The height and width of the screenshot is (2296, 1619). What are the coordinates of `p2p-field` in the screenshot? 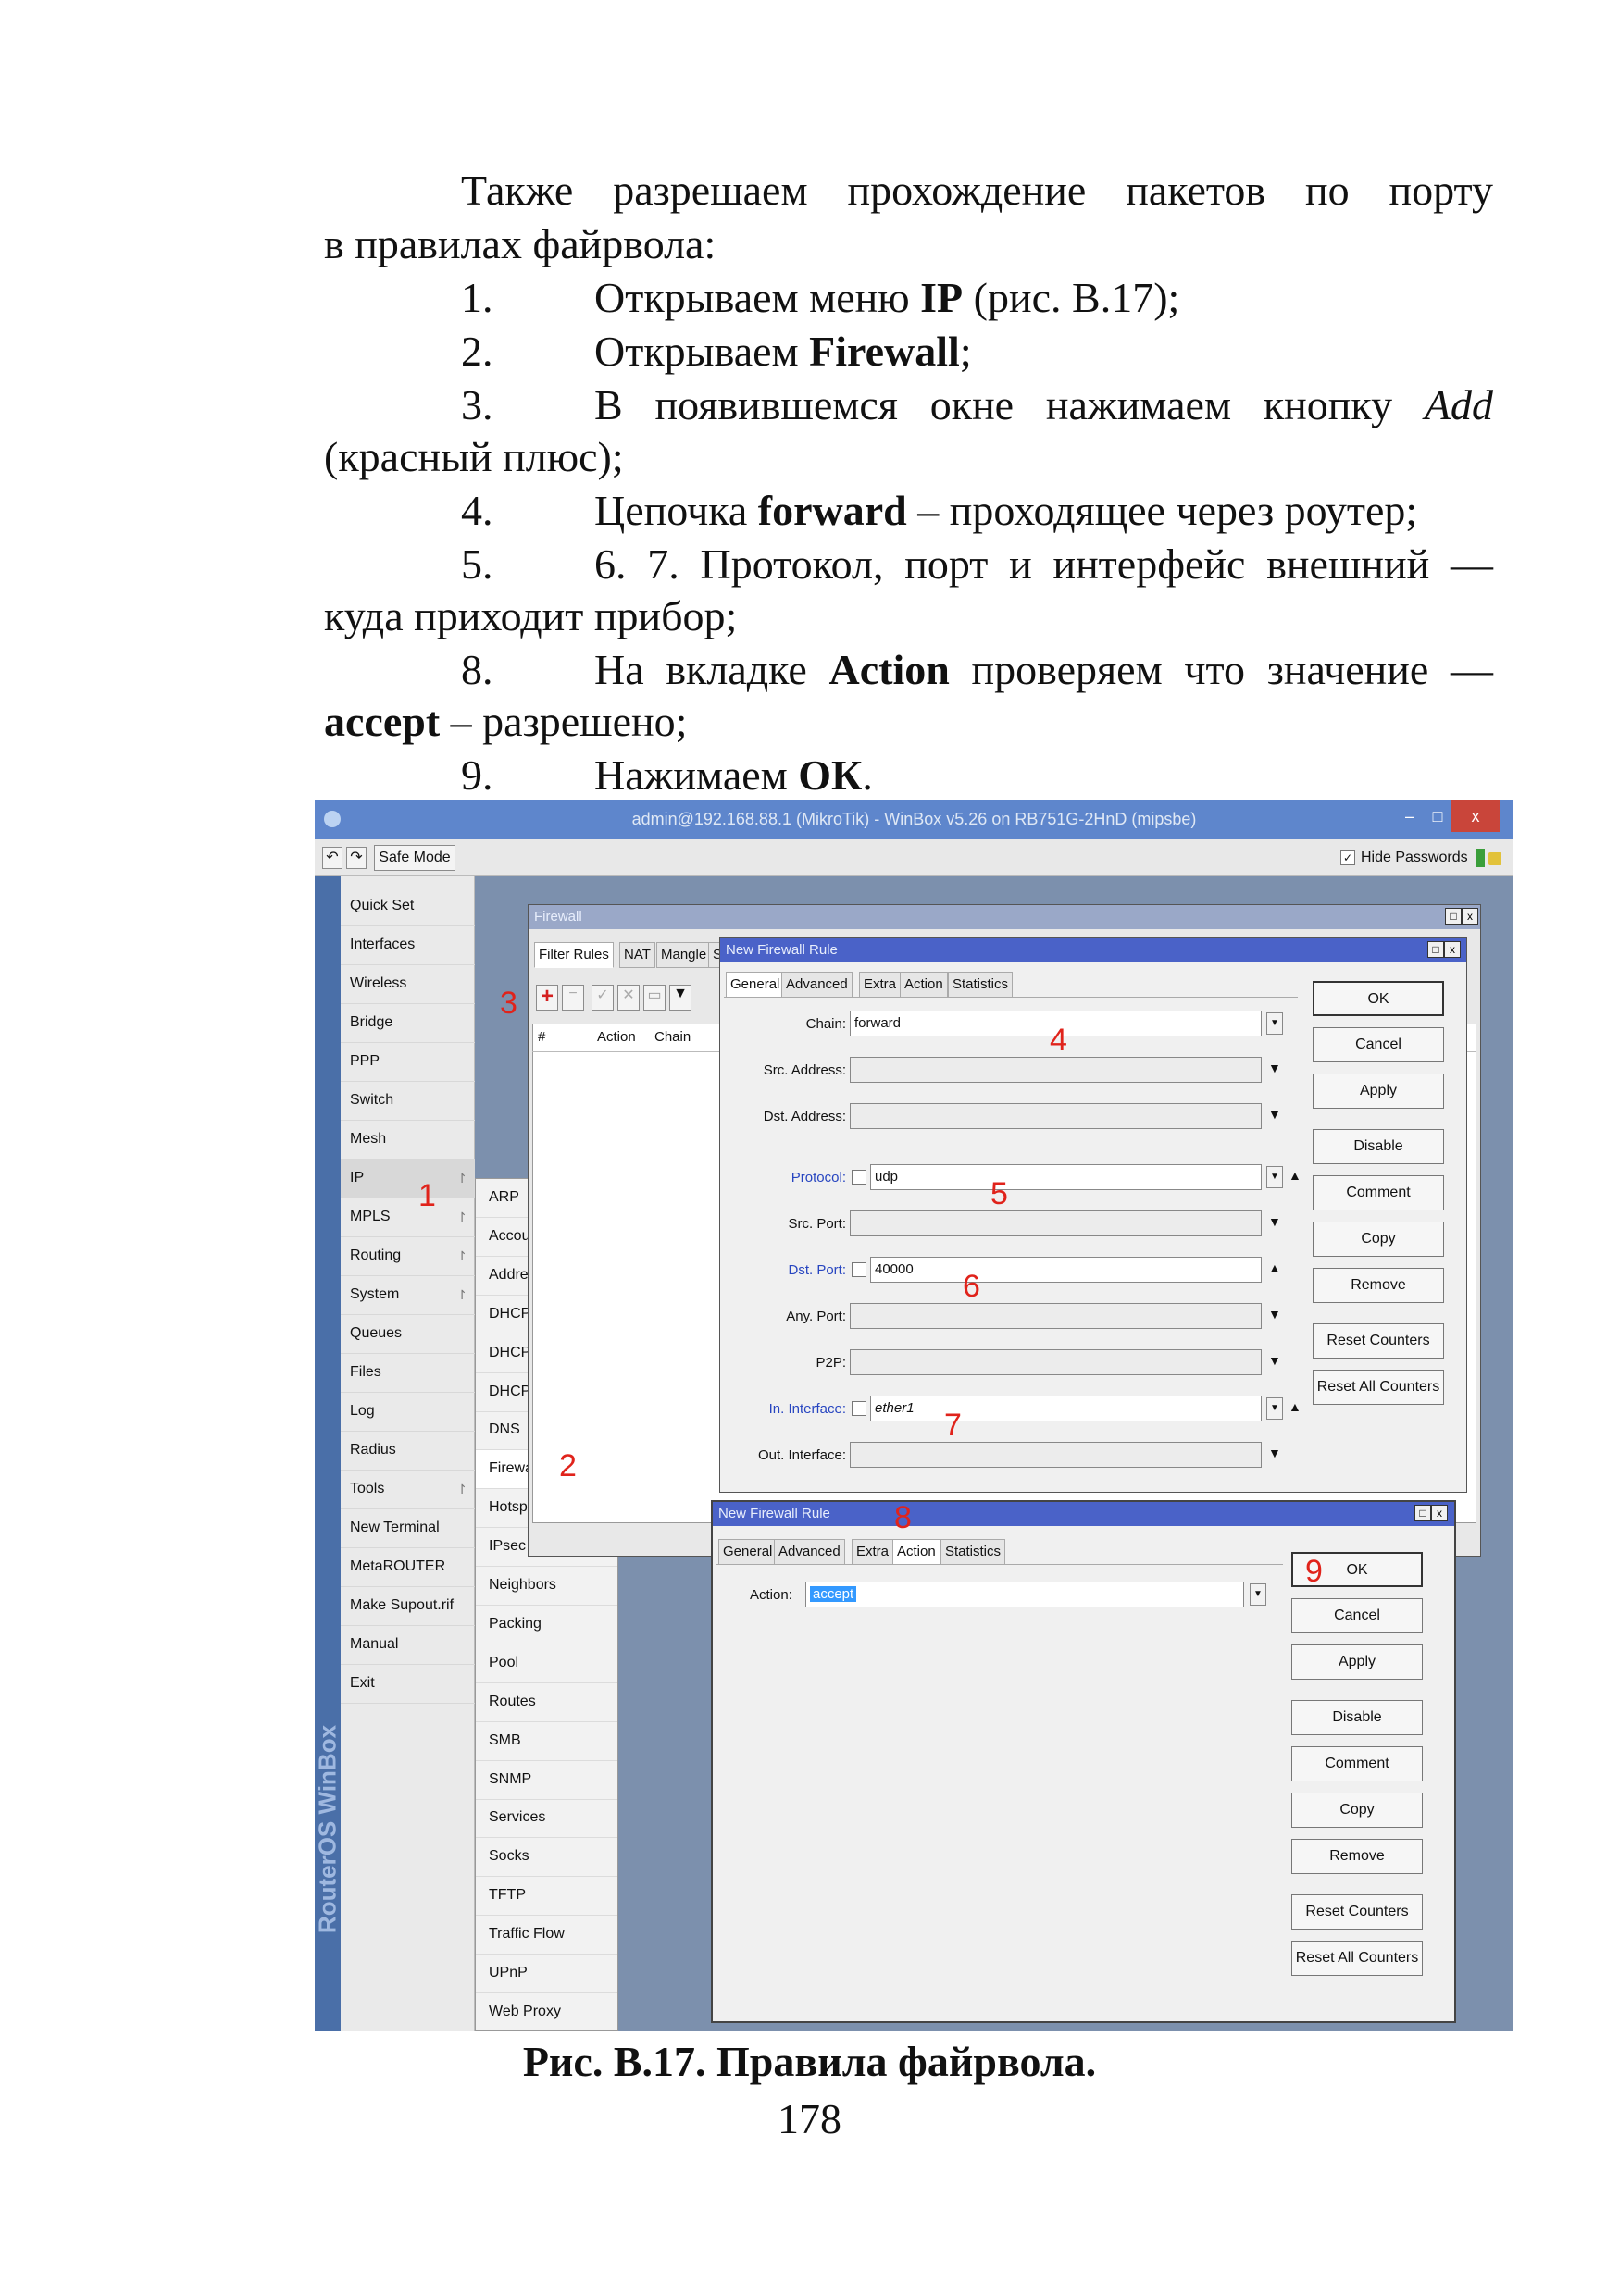 It's located at (1056, 1362).